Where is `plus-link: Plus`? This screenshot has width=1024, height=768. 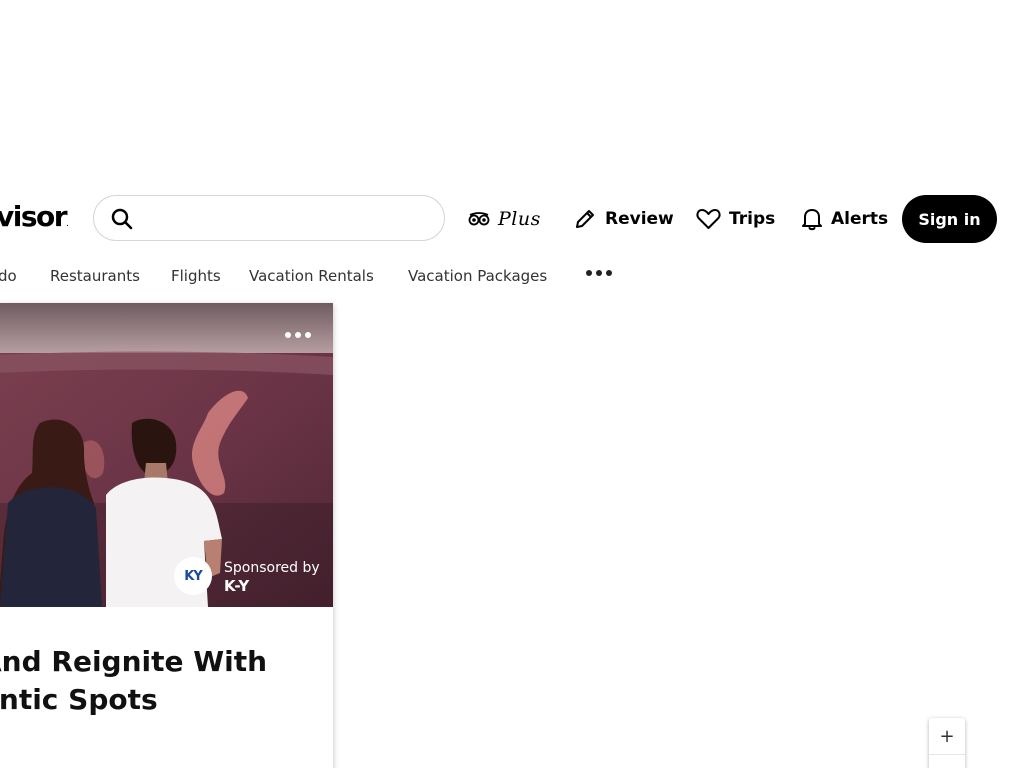 plus-link: Plus is located at coordinates (504, 219).